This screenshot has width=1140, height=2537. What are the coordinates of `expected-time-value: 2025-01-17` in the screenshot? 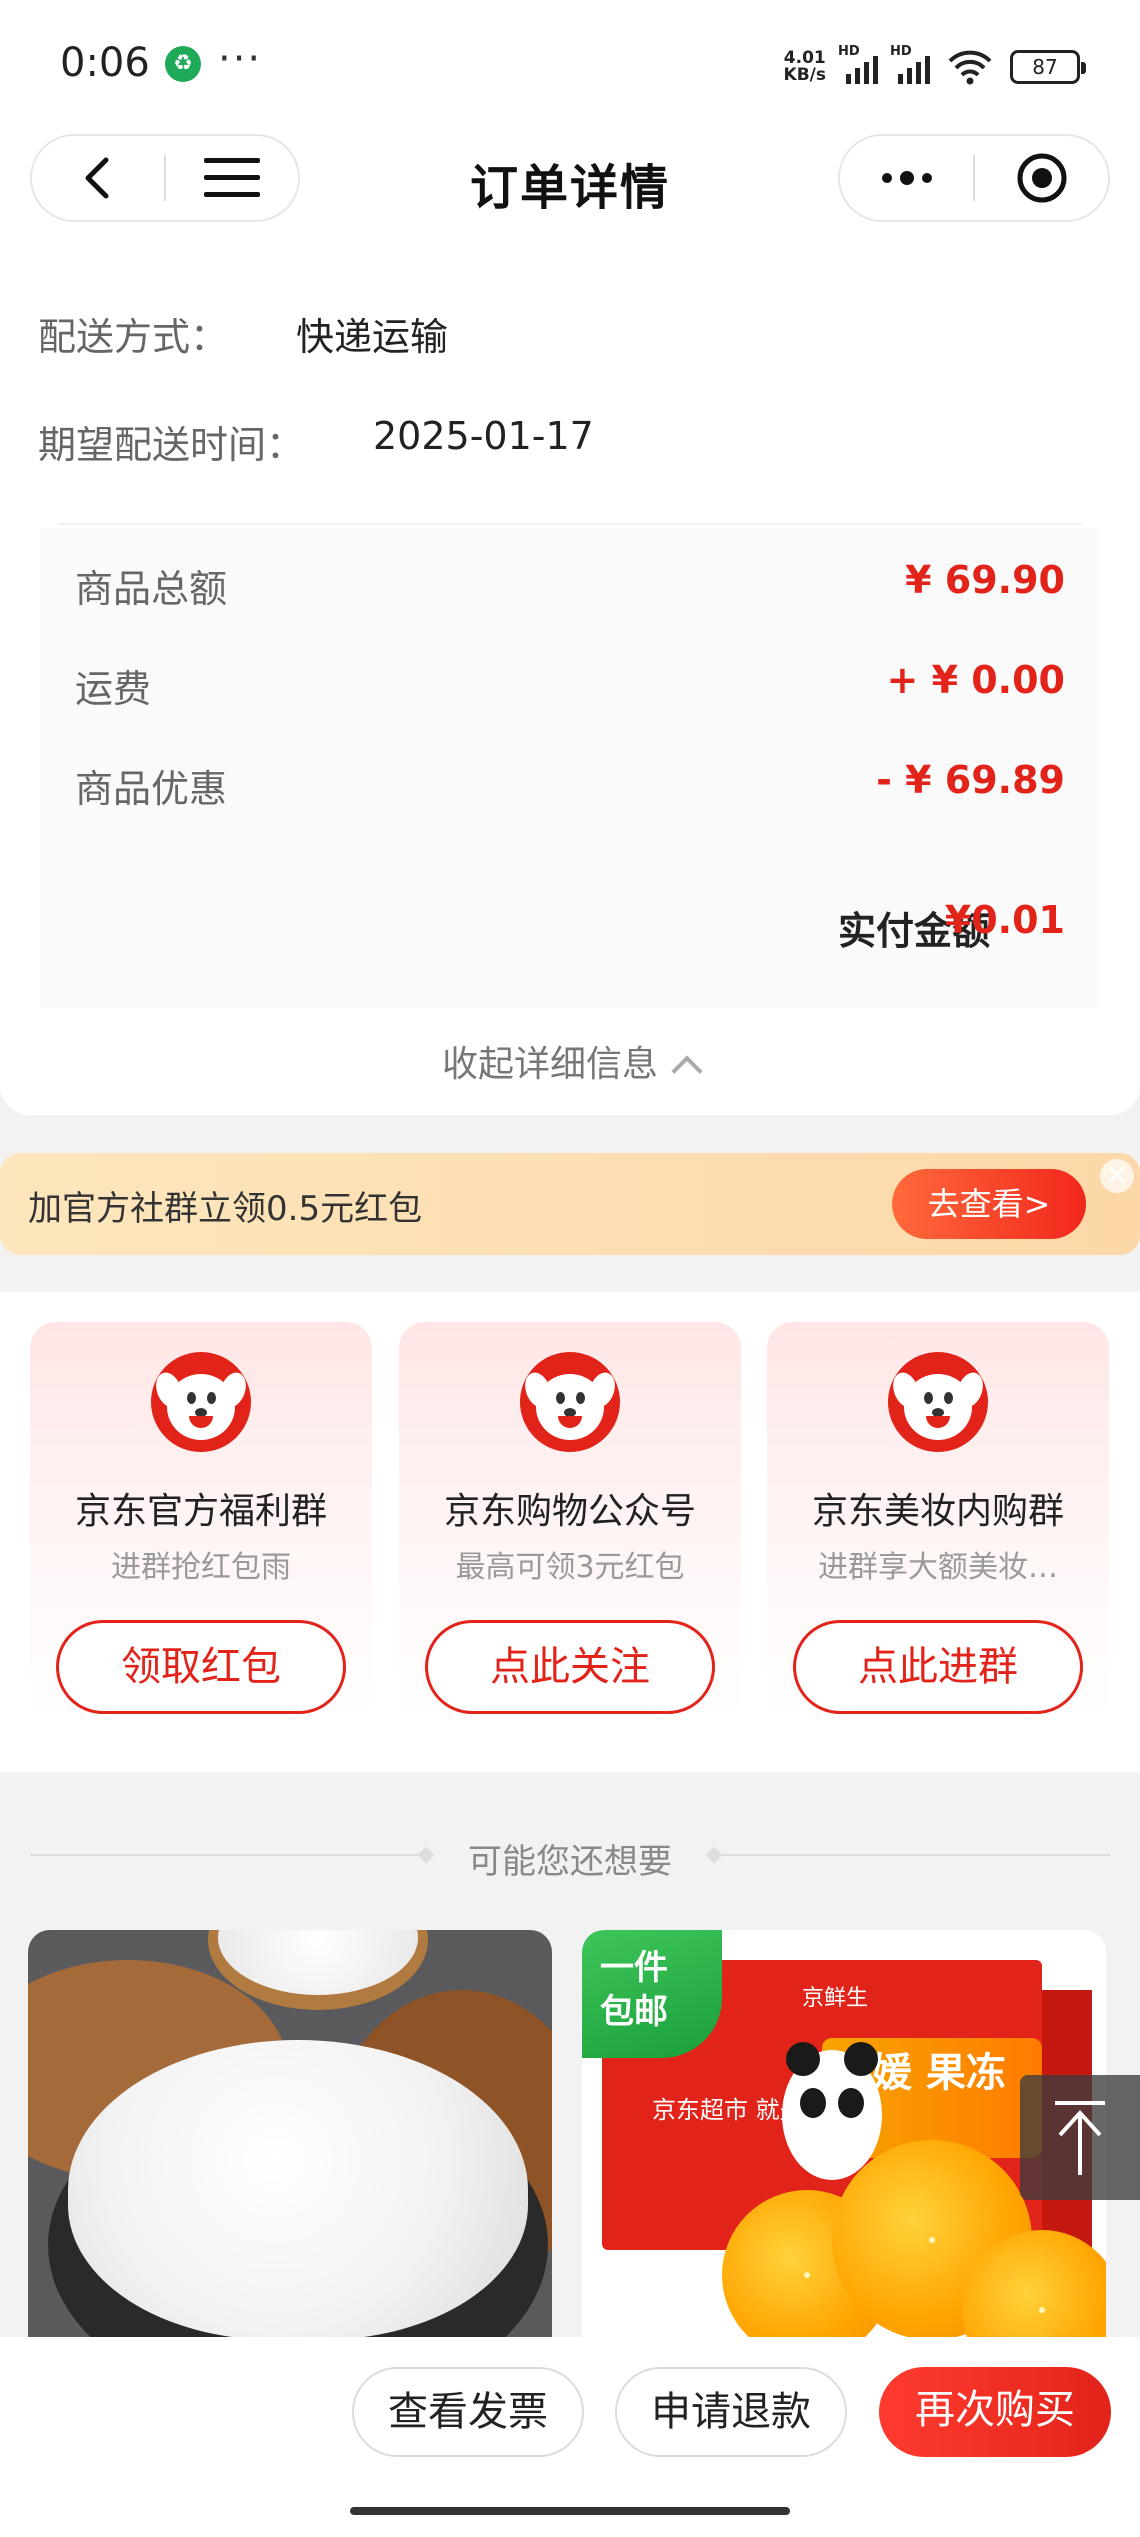 It's located at (483, 436).